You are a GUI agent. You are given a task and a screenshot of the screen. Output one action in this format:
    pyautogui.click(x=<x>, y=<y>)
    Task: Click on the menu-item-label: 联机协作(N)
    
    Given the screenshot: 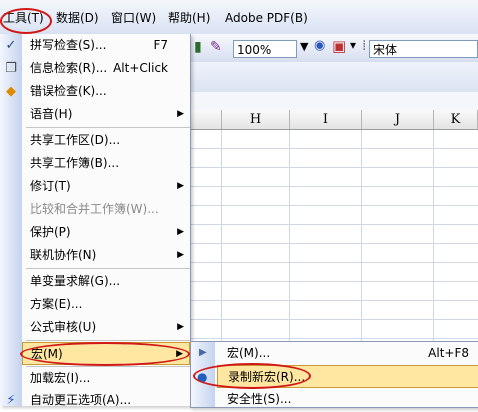 What is the action you would take?
    pyautogui.click(x=63, y=255)
    